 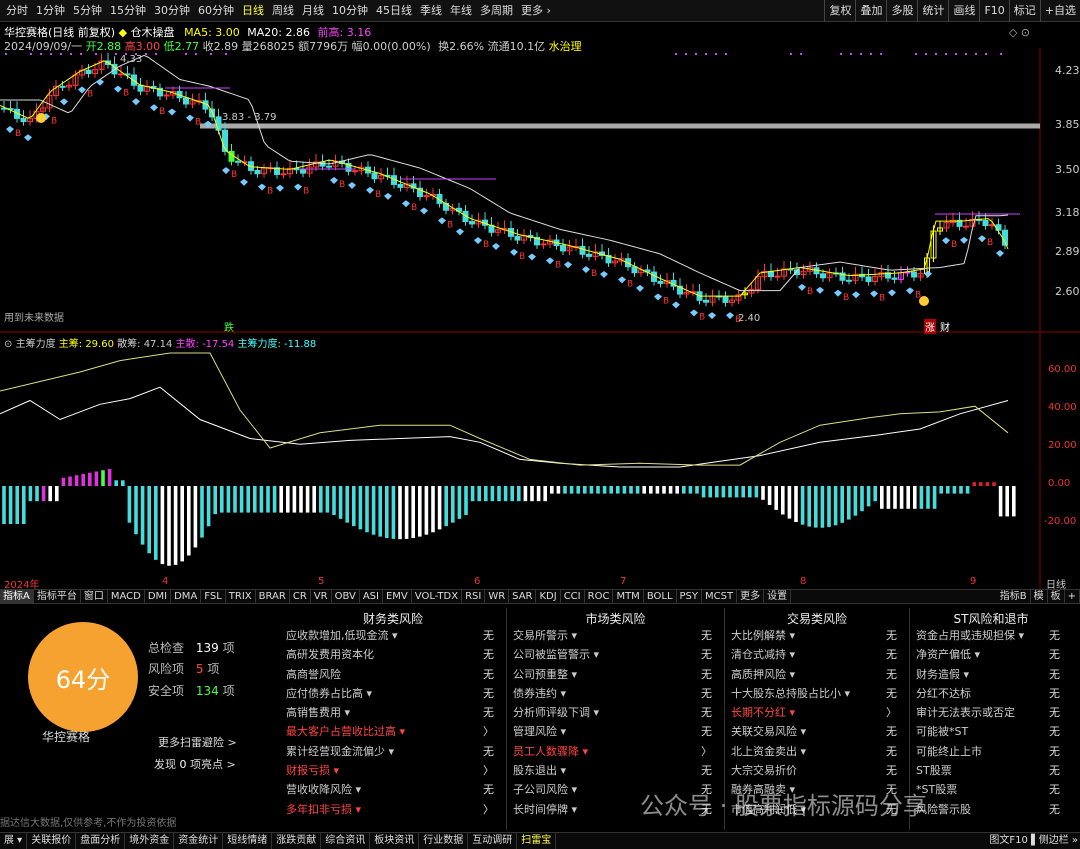 What do you see at coordinates (497, 596) in the screenshot?
I see `indicator-tab-16: WR` at bounding box center [497, 596].